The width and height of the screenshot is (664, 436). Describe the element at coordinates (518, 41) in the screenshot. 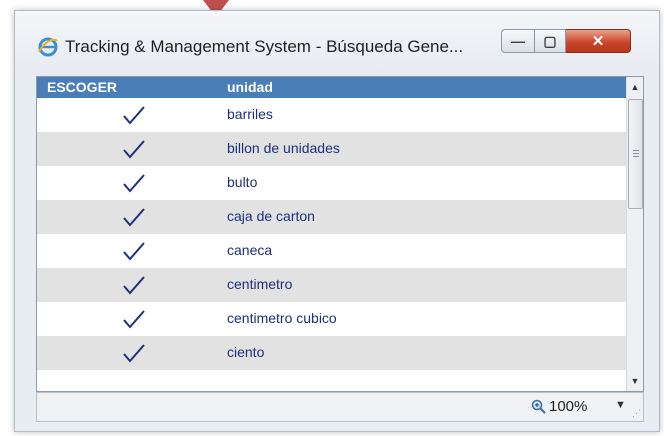

I see `minimize-button: —` at that location.